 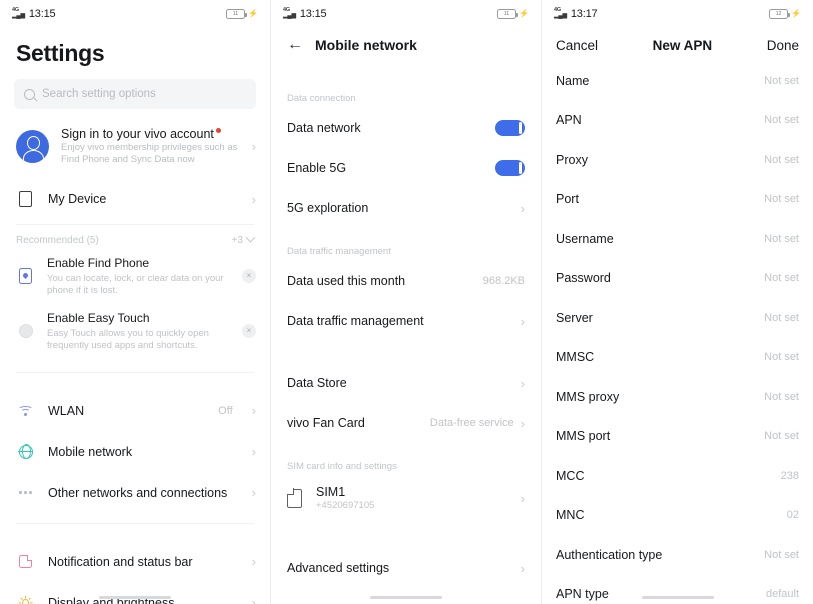 I want to click on apn-field-server: Server Not set, so click(x=677, y=318).